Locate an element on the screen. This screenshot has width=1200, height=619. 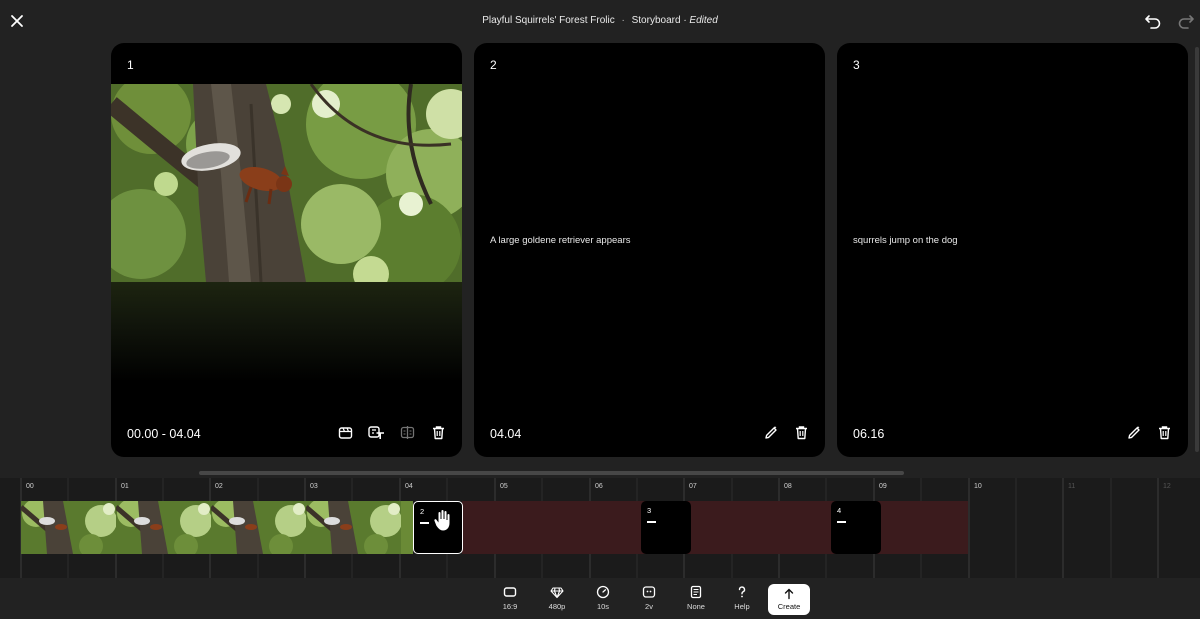
variations-button: 2v is located at coordinates (649, 600).